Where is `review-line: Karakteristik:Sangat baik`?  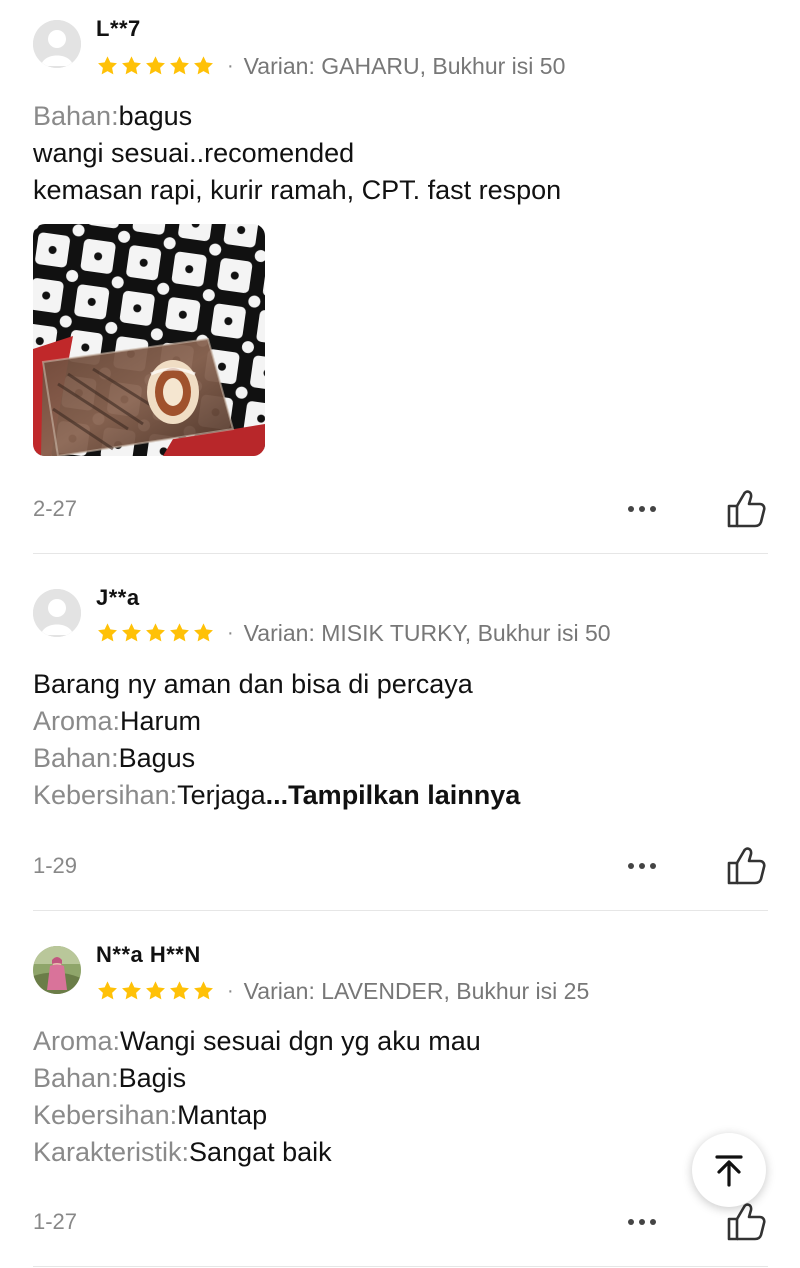
review-line: Karakteristik:Sangat baik is located at coordinates (257, 1152).